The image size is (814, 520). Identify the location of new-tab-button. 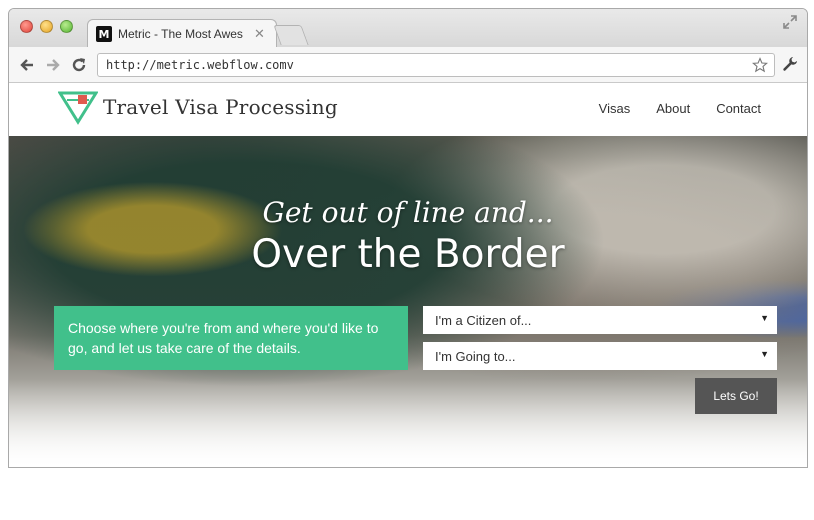
(291, 35).